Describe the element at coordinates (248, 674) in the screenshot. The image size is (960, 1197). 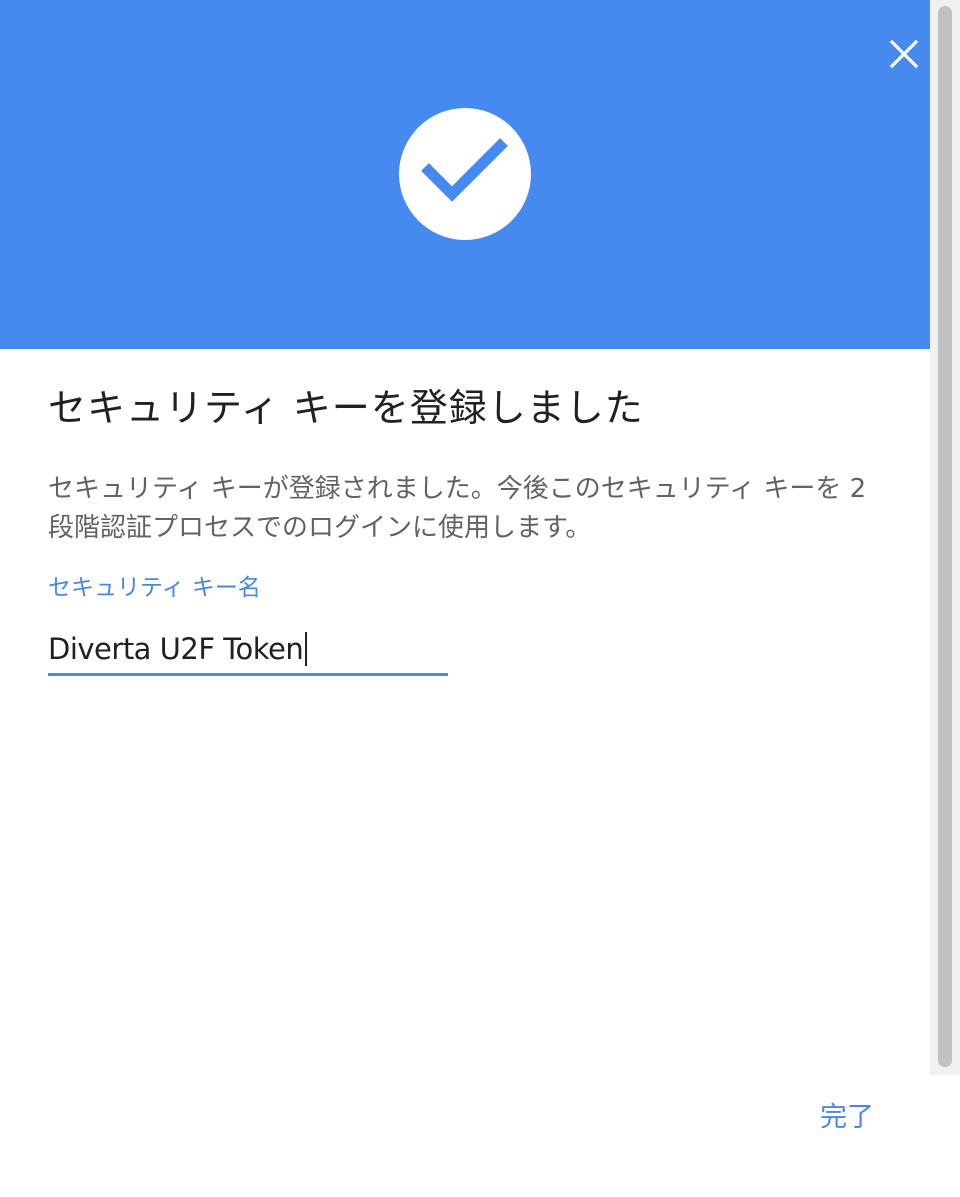
I see `field-underline` at that location.